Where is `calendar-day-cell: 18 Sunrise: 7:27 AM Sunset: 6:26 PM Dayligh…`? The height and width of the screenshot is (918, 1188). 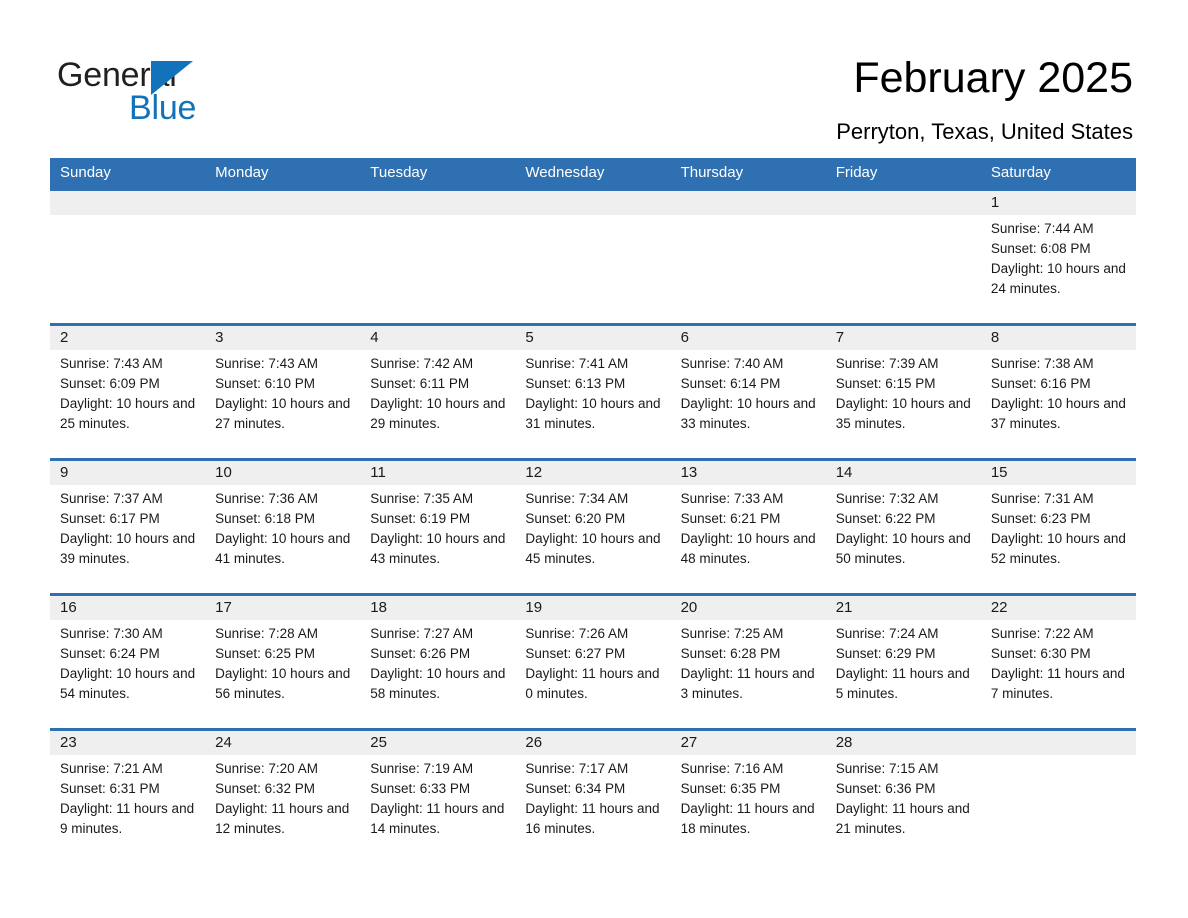 calendar-day-cell: 18 Sunrise: 7:27 AM Sunset: 6:26 PM Dayligh… is located at coordinates (438, 662).